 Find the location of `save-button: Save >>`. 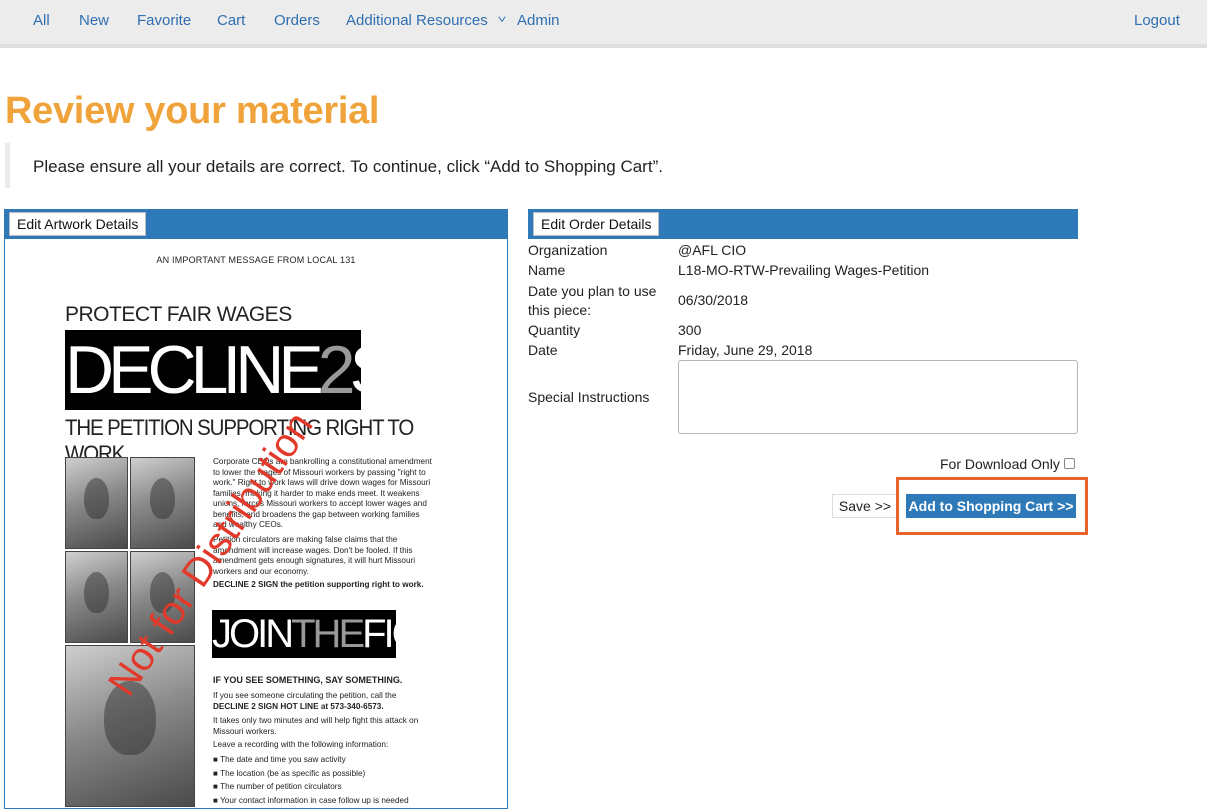

save-button: Save >> is located at coordinates (865, 506).